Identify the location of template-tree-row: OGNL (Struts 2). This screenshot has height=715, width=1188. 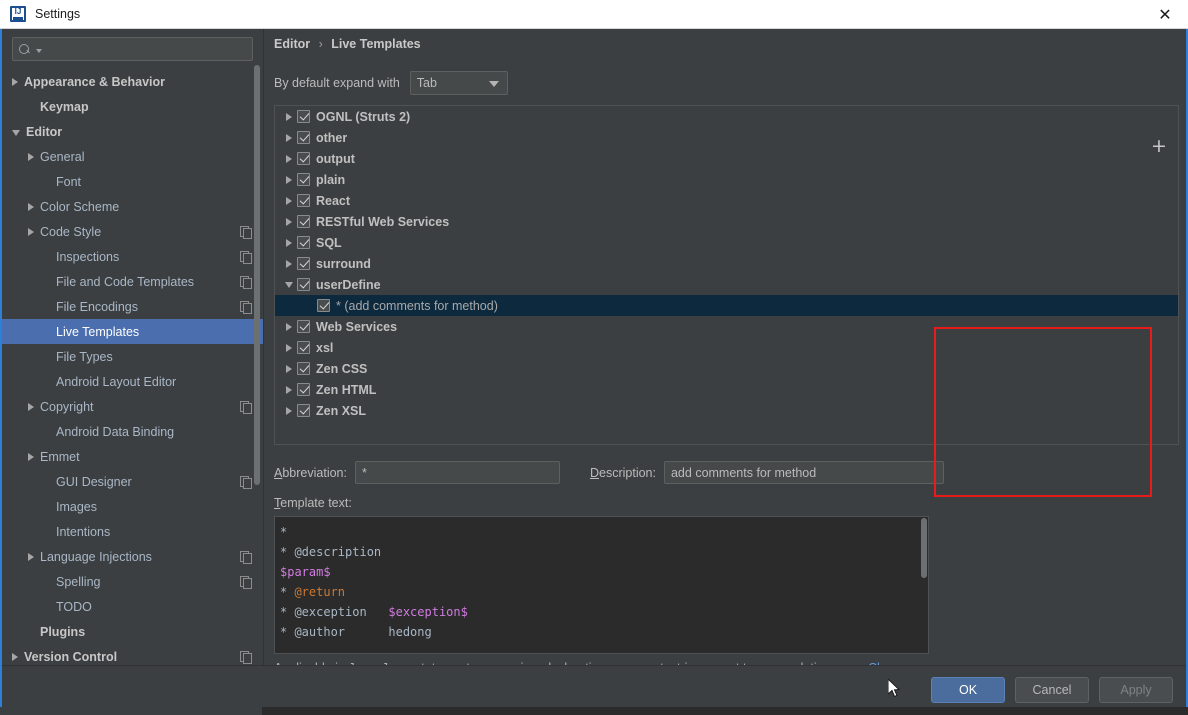
(726, 116).